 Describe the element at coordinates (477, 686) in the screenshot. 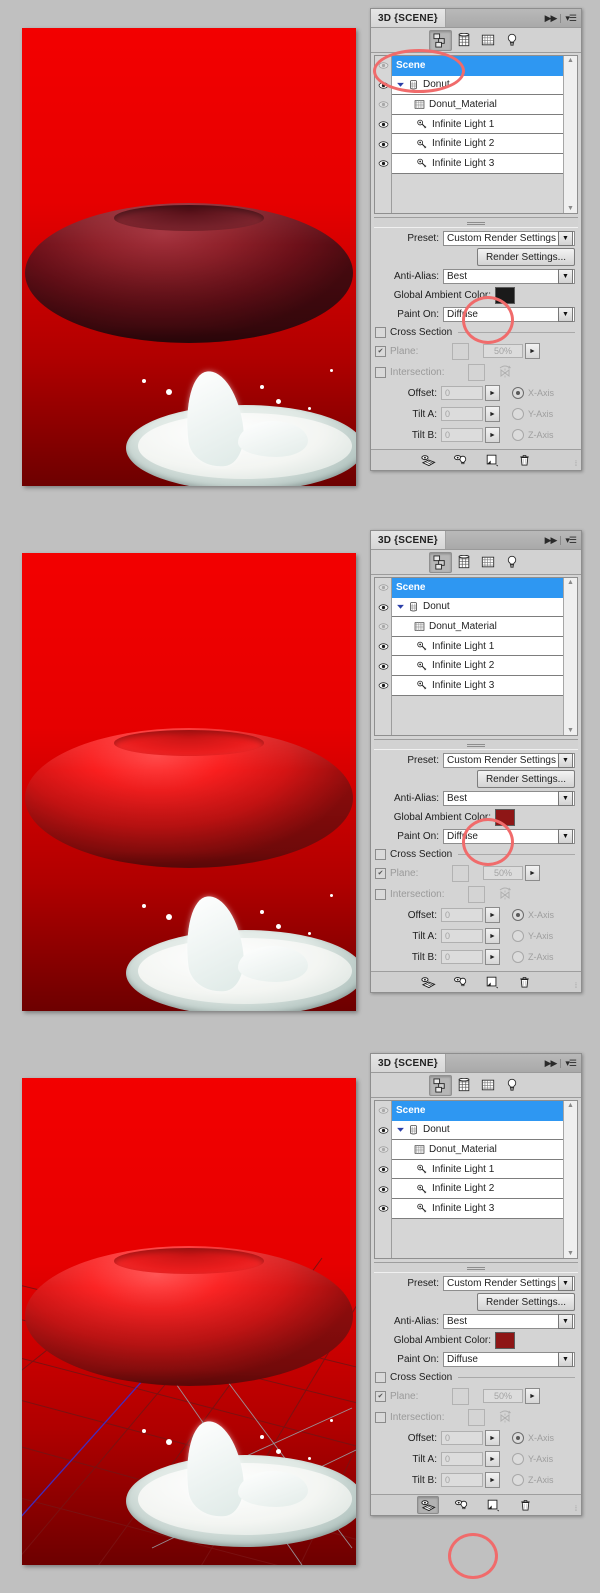

I see `tree-row: Infinite Light 3` at that location.